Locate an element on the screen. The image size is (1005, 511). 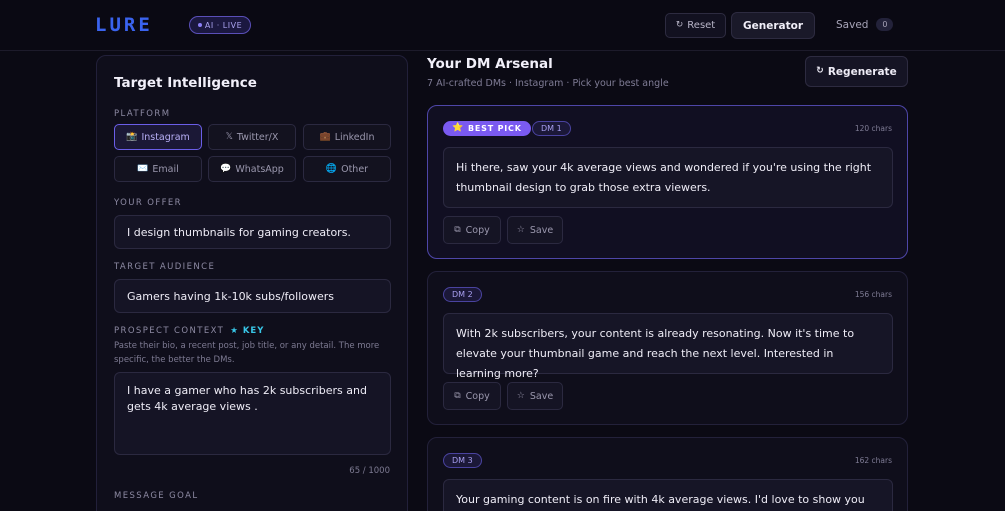
platform-chip-twitter: 𝕏 Twitter/X is located at coordinates (252, 137).